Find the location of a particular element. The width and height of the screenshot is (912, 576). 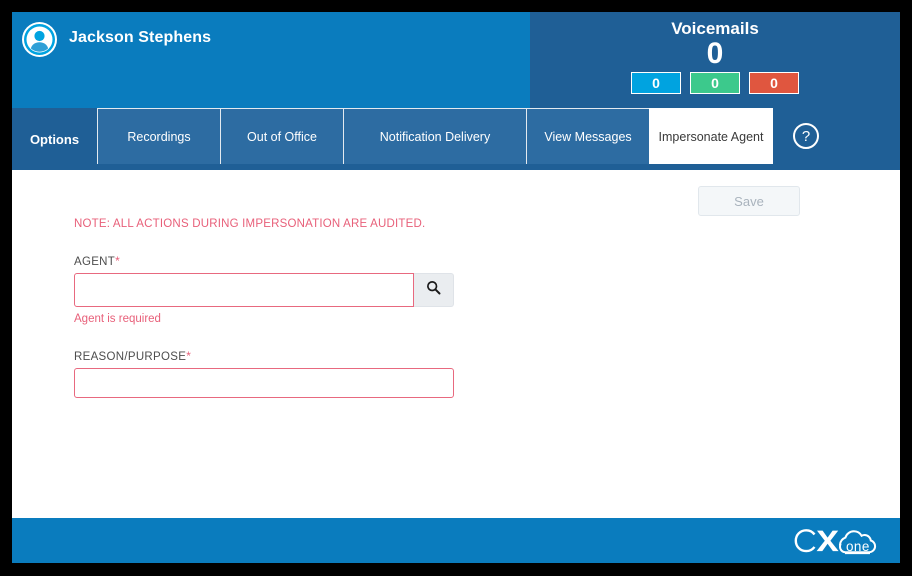

svg-text: one is located at coordinates (858, 546).